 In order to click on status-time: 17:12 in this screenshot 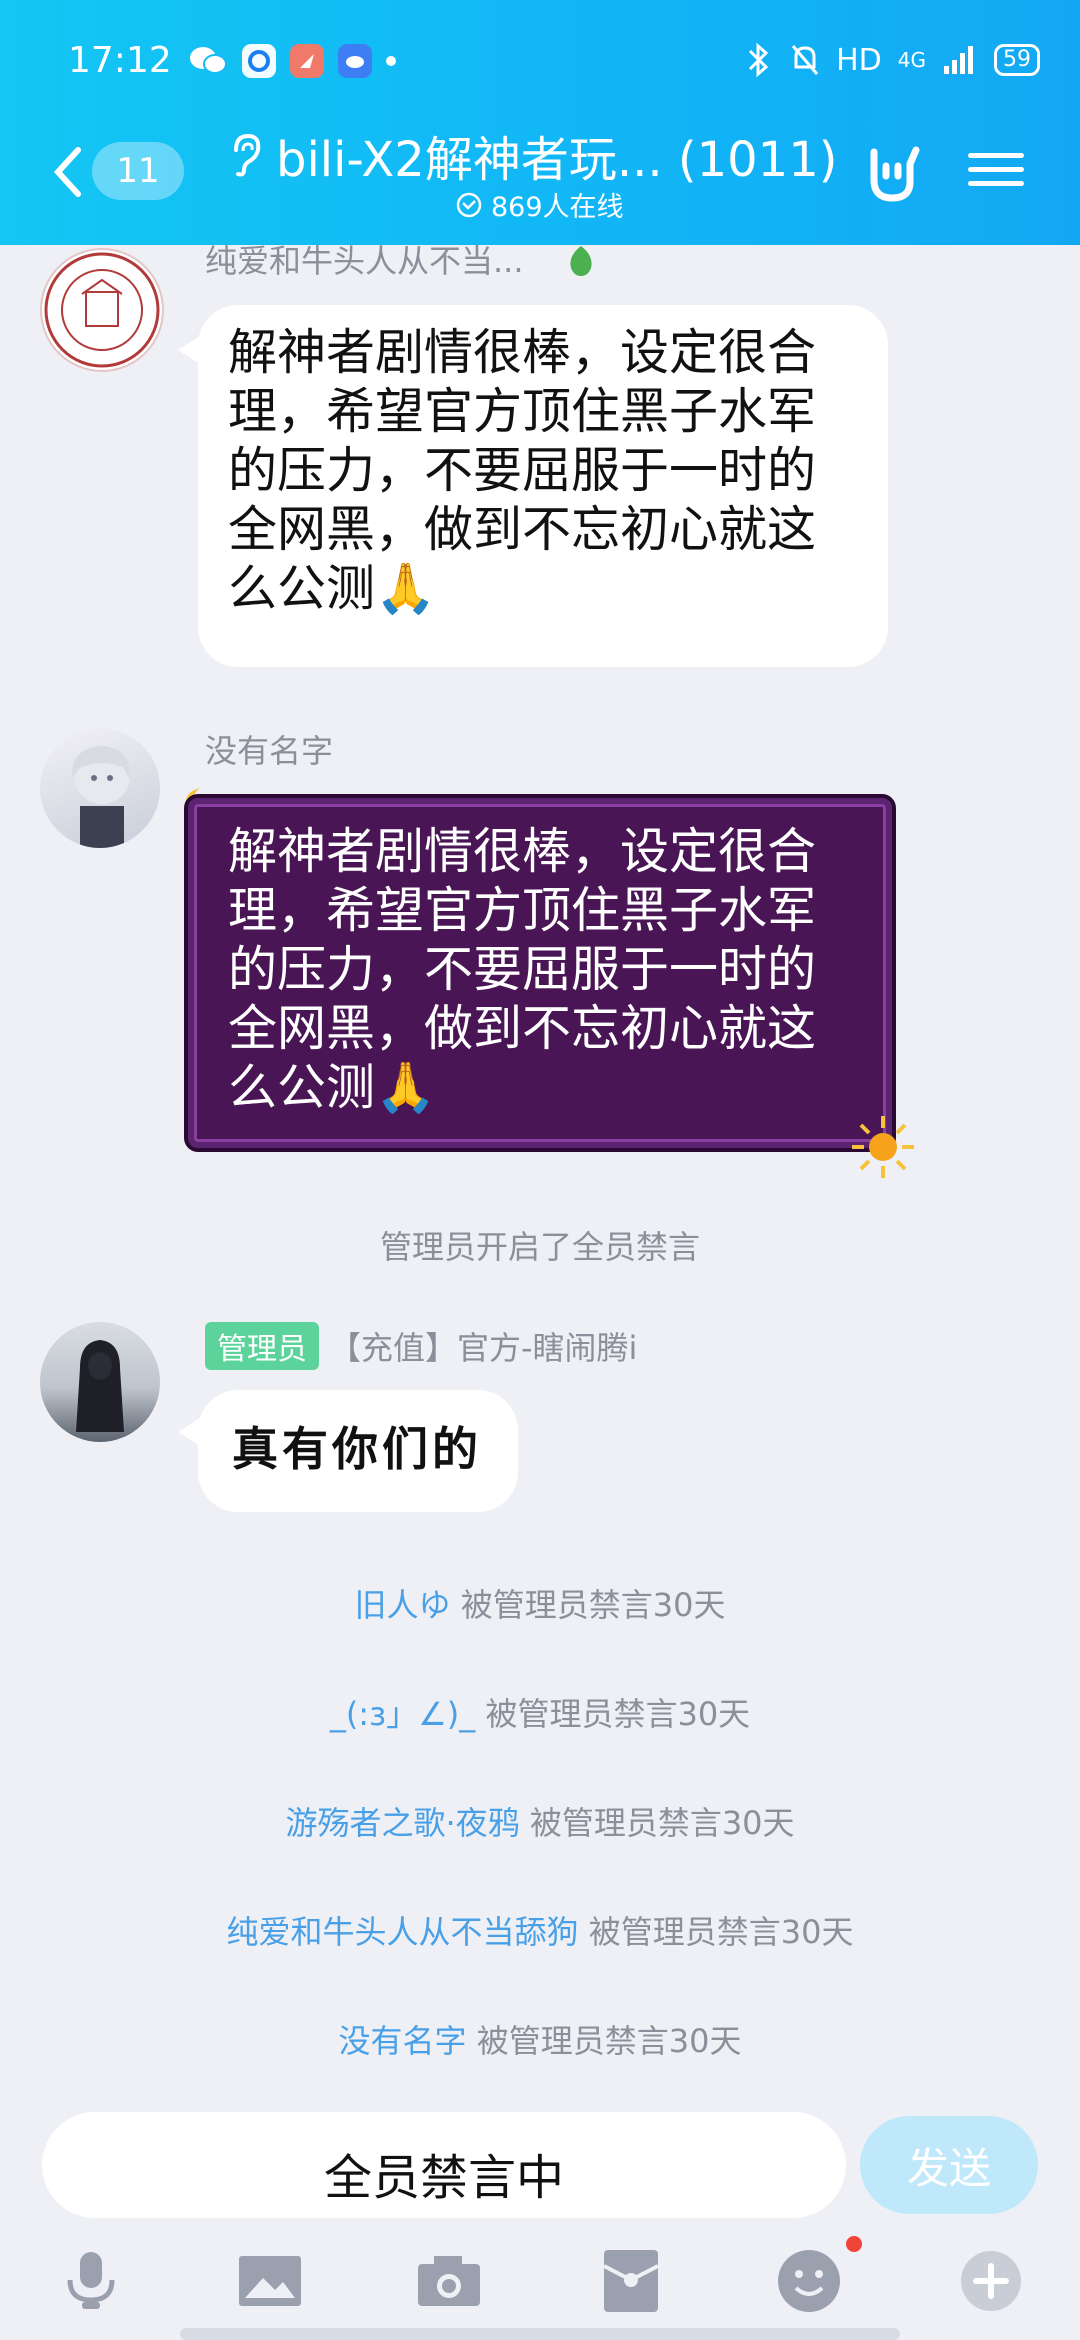, I will do `click(120, 60)`.